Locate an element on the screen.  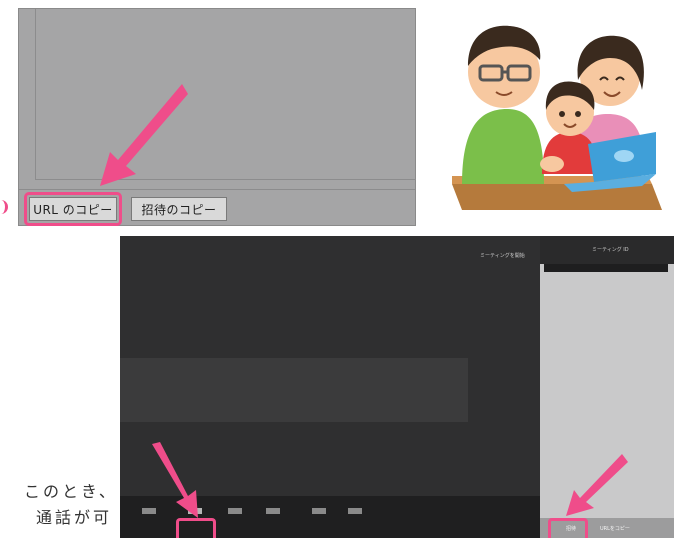
copy-url-button: URLをコピー is located at coordinates (615, 528).